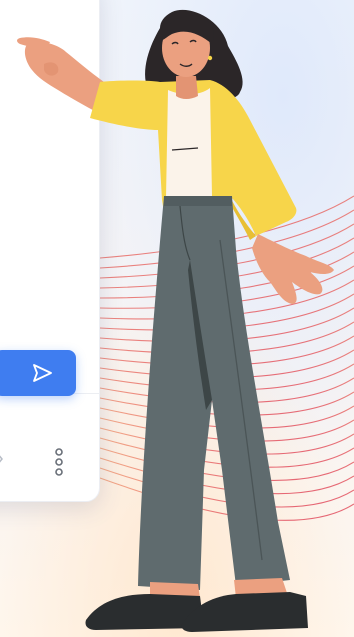  I want to click on neck, so click(187, 87).